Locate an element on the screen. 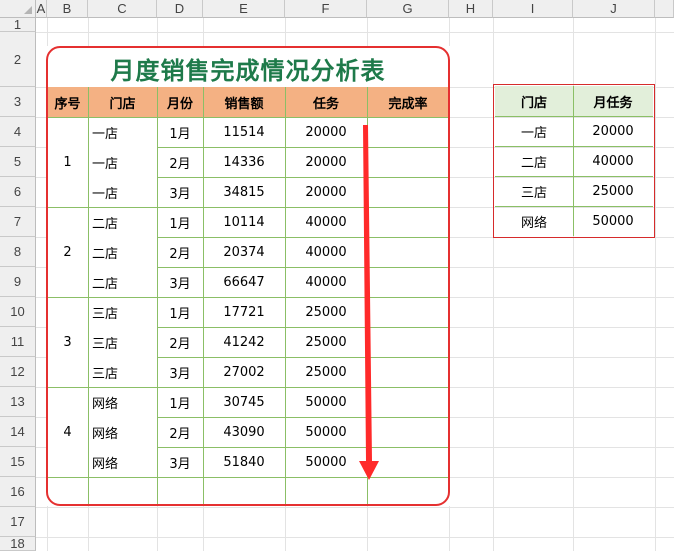 The height and width of the screenshot is (551, 674). down-arrow-annotation is located at coordinates (369, 302).